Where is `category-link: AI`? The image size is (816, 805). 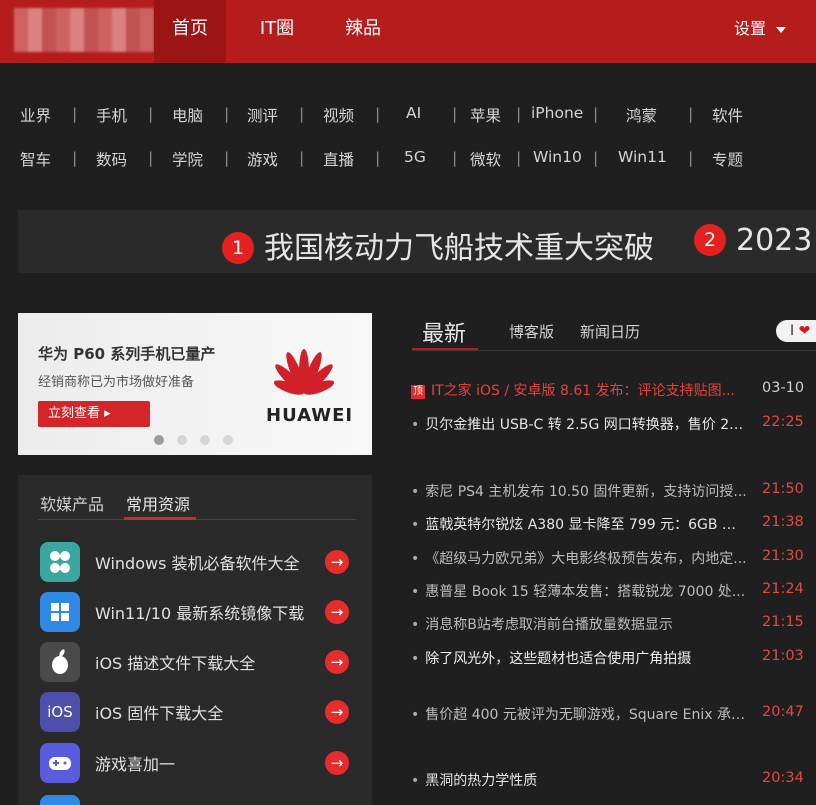
category-link: AI is located at coordinates (413, 113).